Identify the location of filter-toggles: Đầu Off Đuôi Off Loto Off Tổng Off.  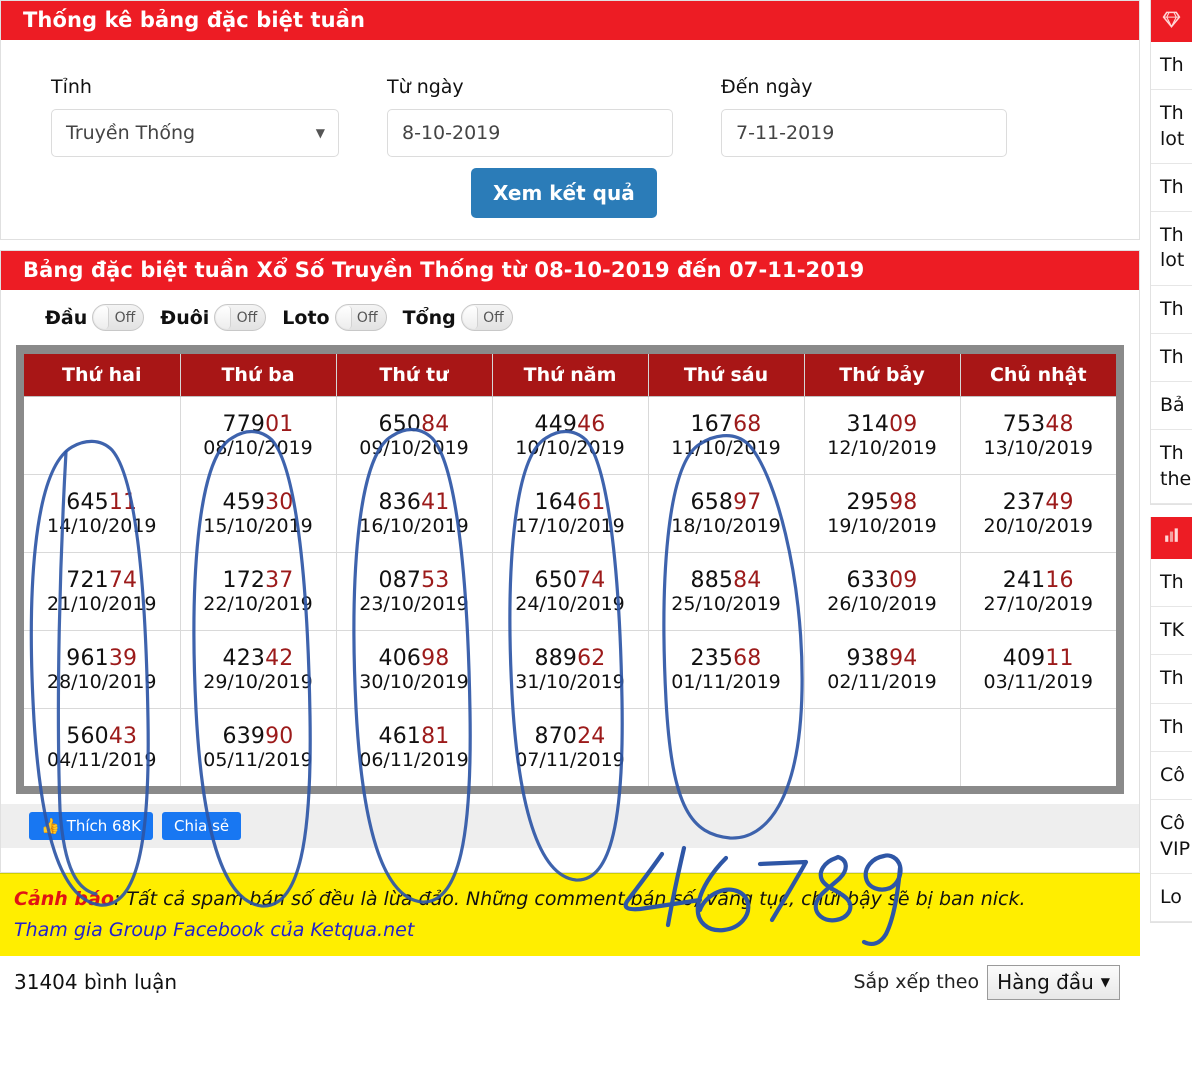
(570, 314).